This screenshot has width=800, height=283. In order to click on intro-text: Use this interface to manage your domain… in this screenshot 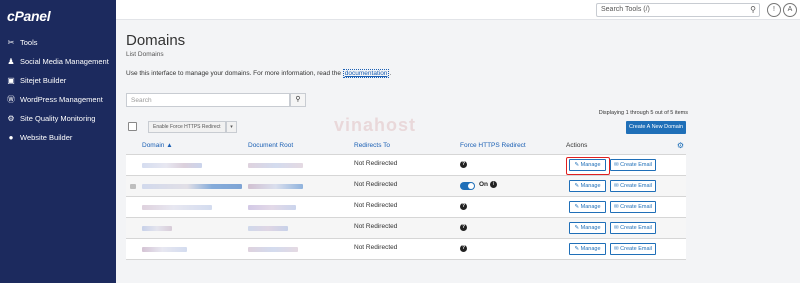, I will do `click(259, 73)`.